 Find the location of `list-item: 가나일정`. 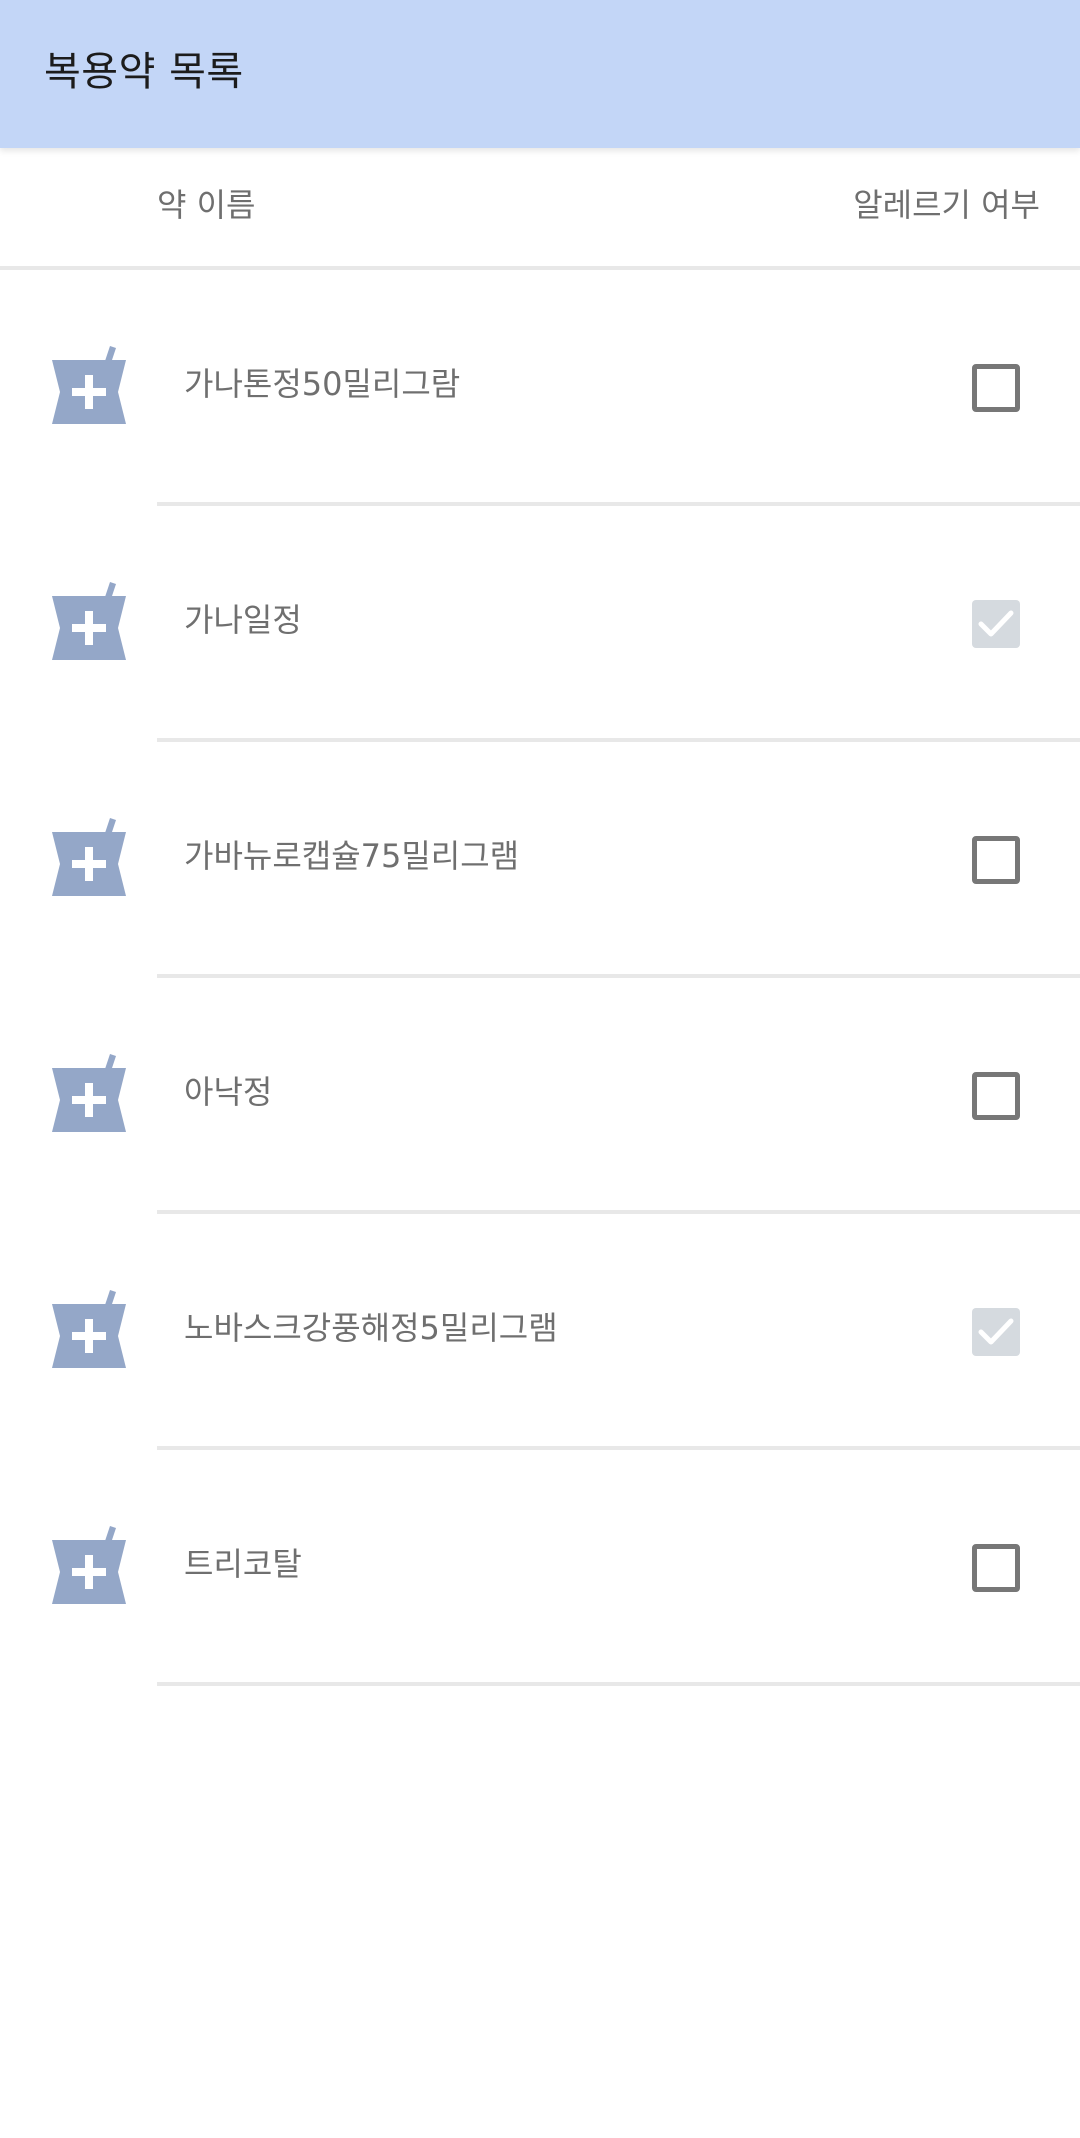

list-item: 가나일정 is located at coordinates (540, 624).